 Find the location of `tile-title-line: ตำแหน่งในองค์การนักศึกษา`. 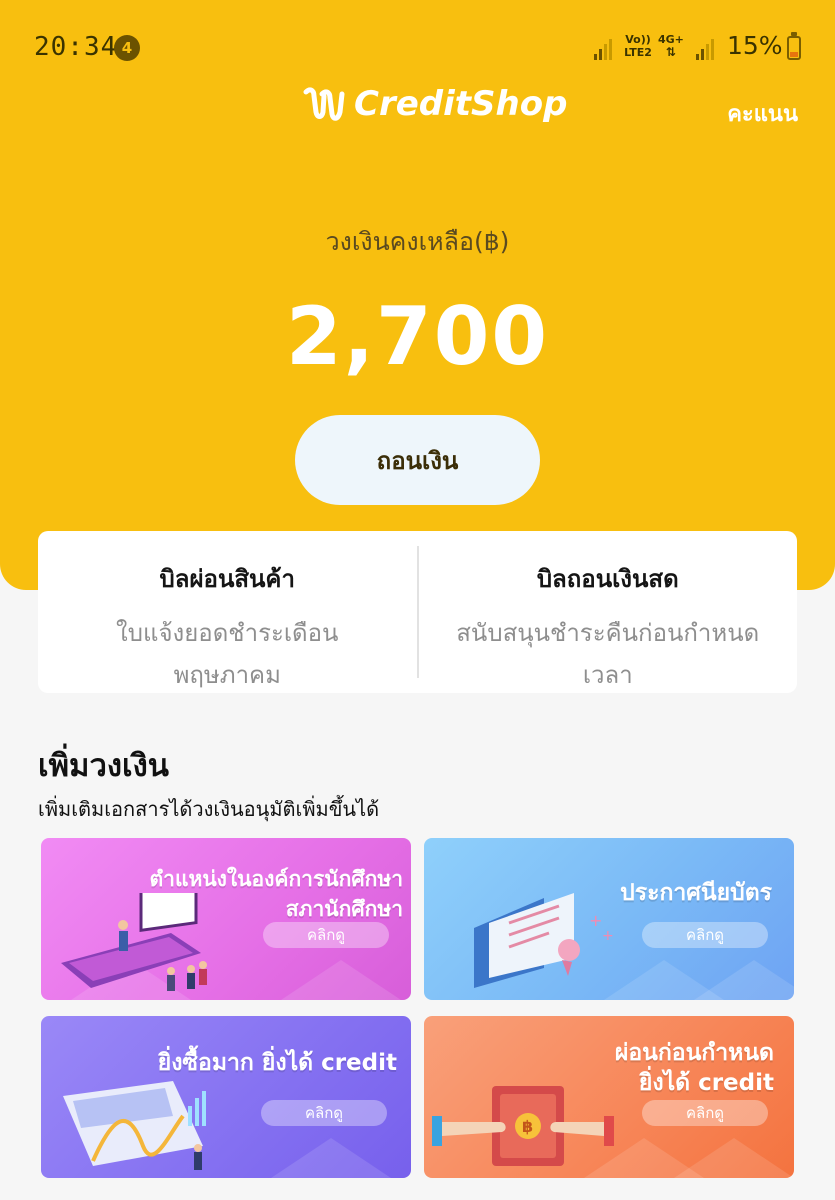

tile-title-line: ตำแหน่งในองค์การนักศึกษา is located at coordinates (276, 879).